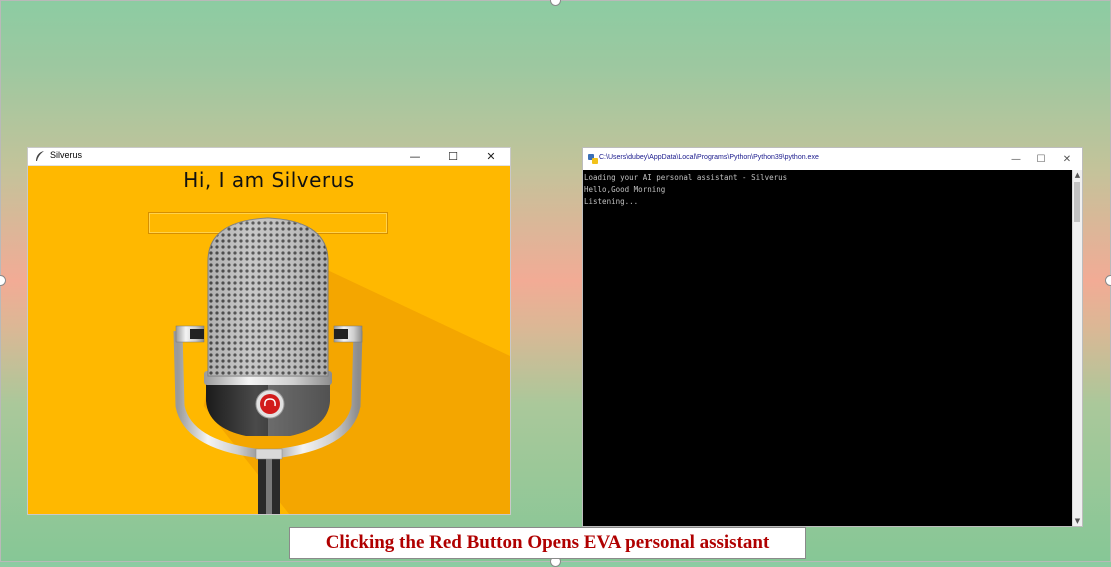 Image resolution: width=1111 pixels, height=567 pixels. Describe the element at coordinates (1067, 159) in the screenshot. I see `console-close-button: ✕` at that location.